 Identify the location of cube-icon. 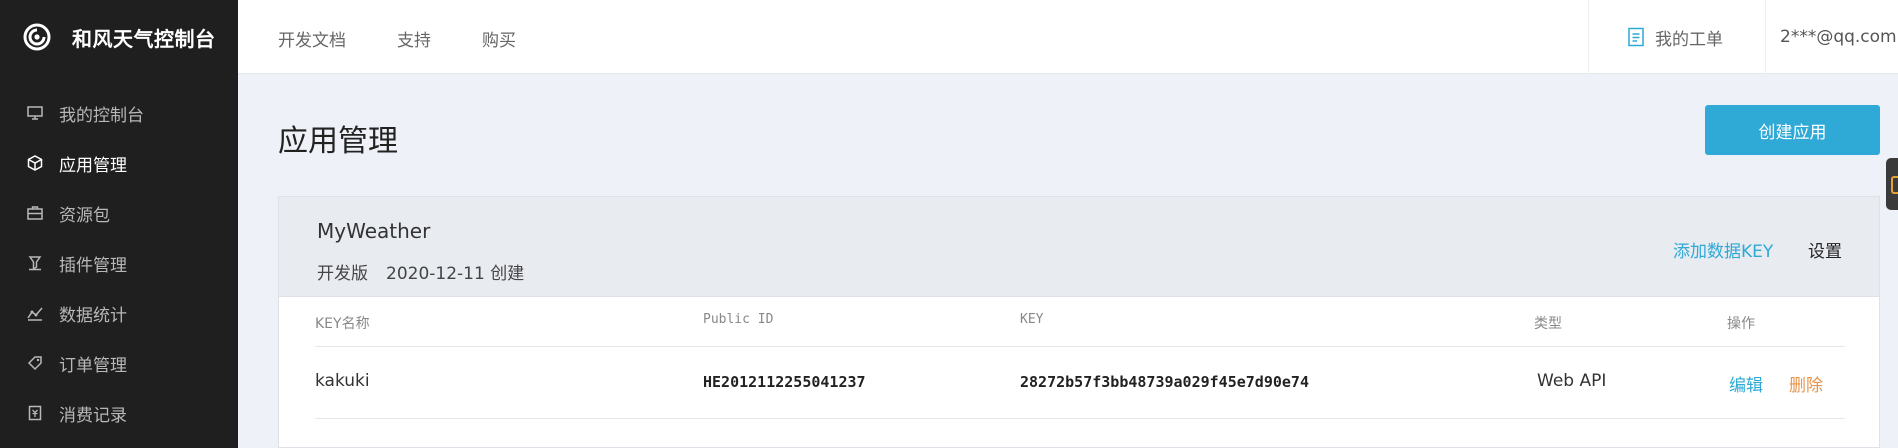
(35, 163).